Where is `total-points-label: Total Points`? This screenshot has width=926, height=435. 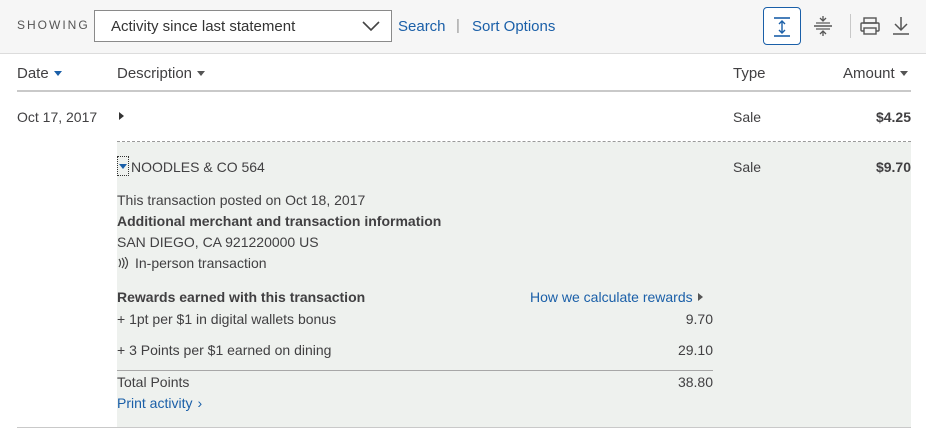
total-points-label: Total Points is located at coordinates (153, 382).